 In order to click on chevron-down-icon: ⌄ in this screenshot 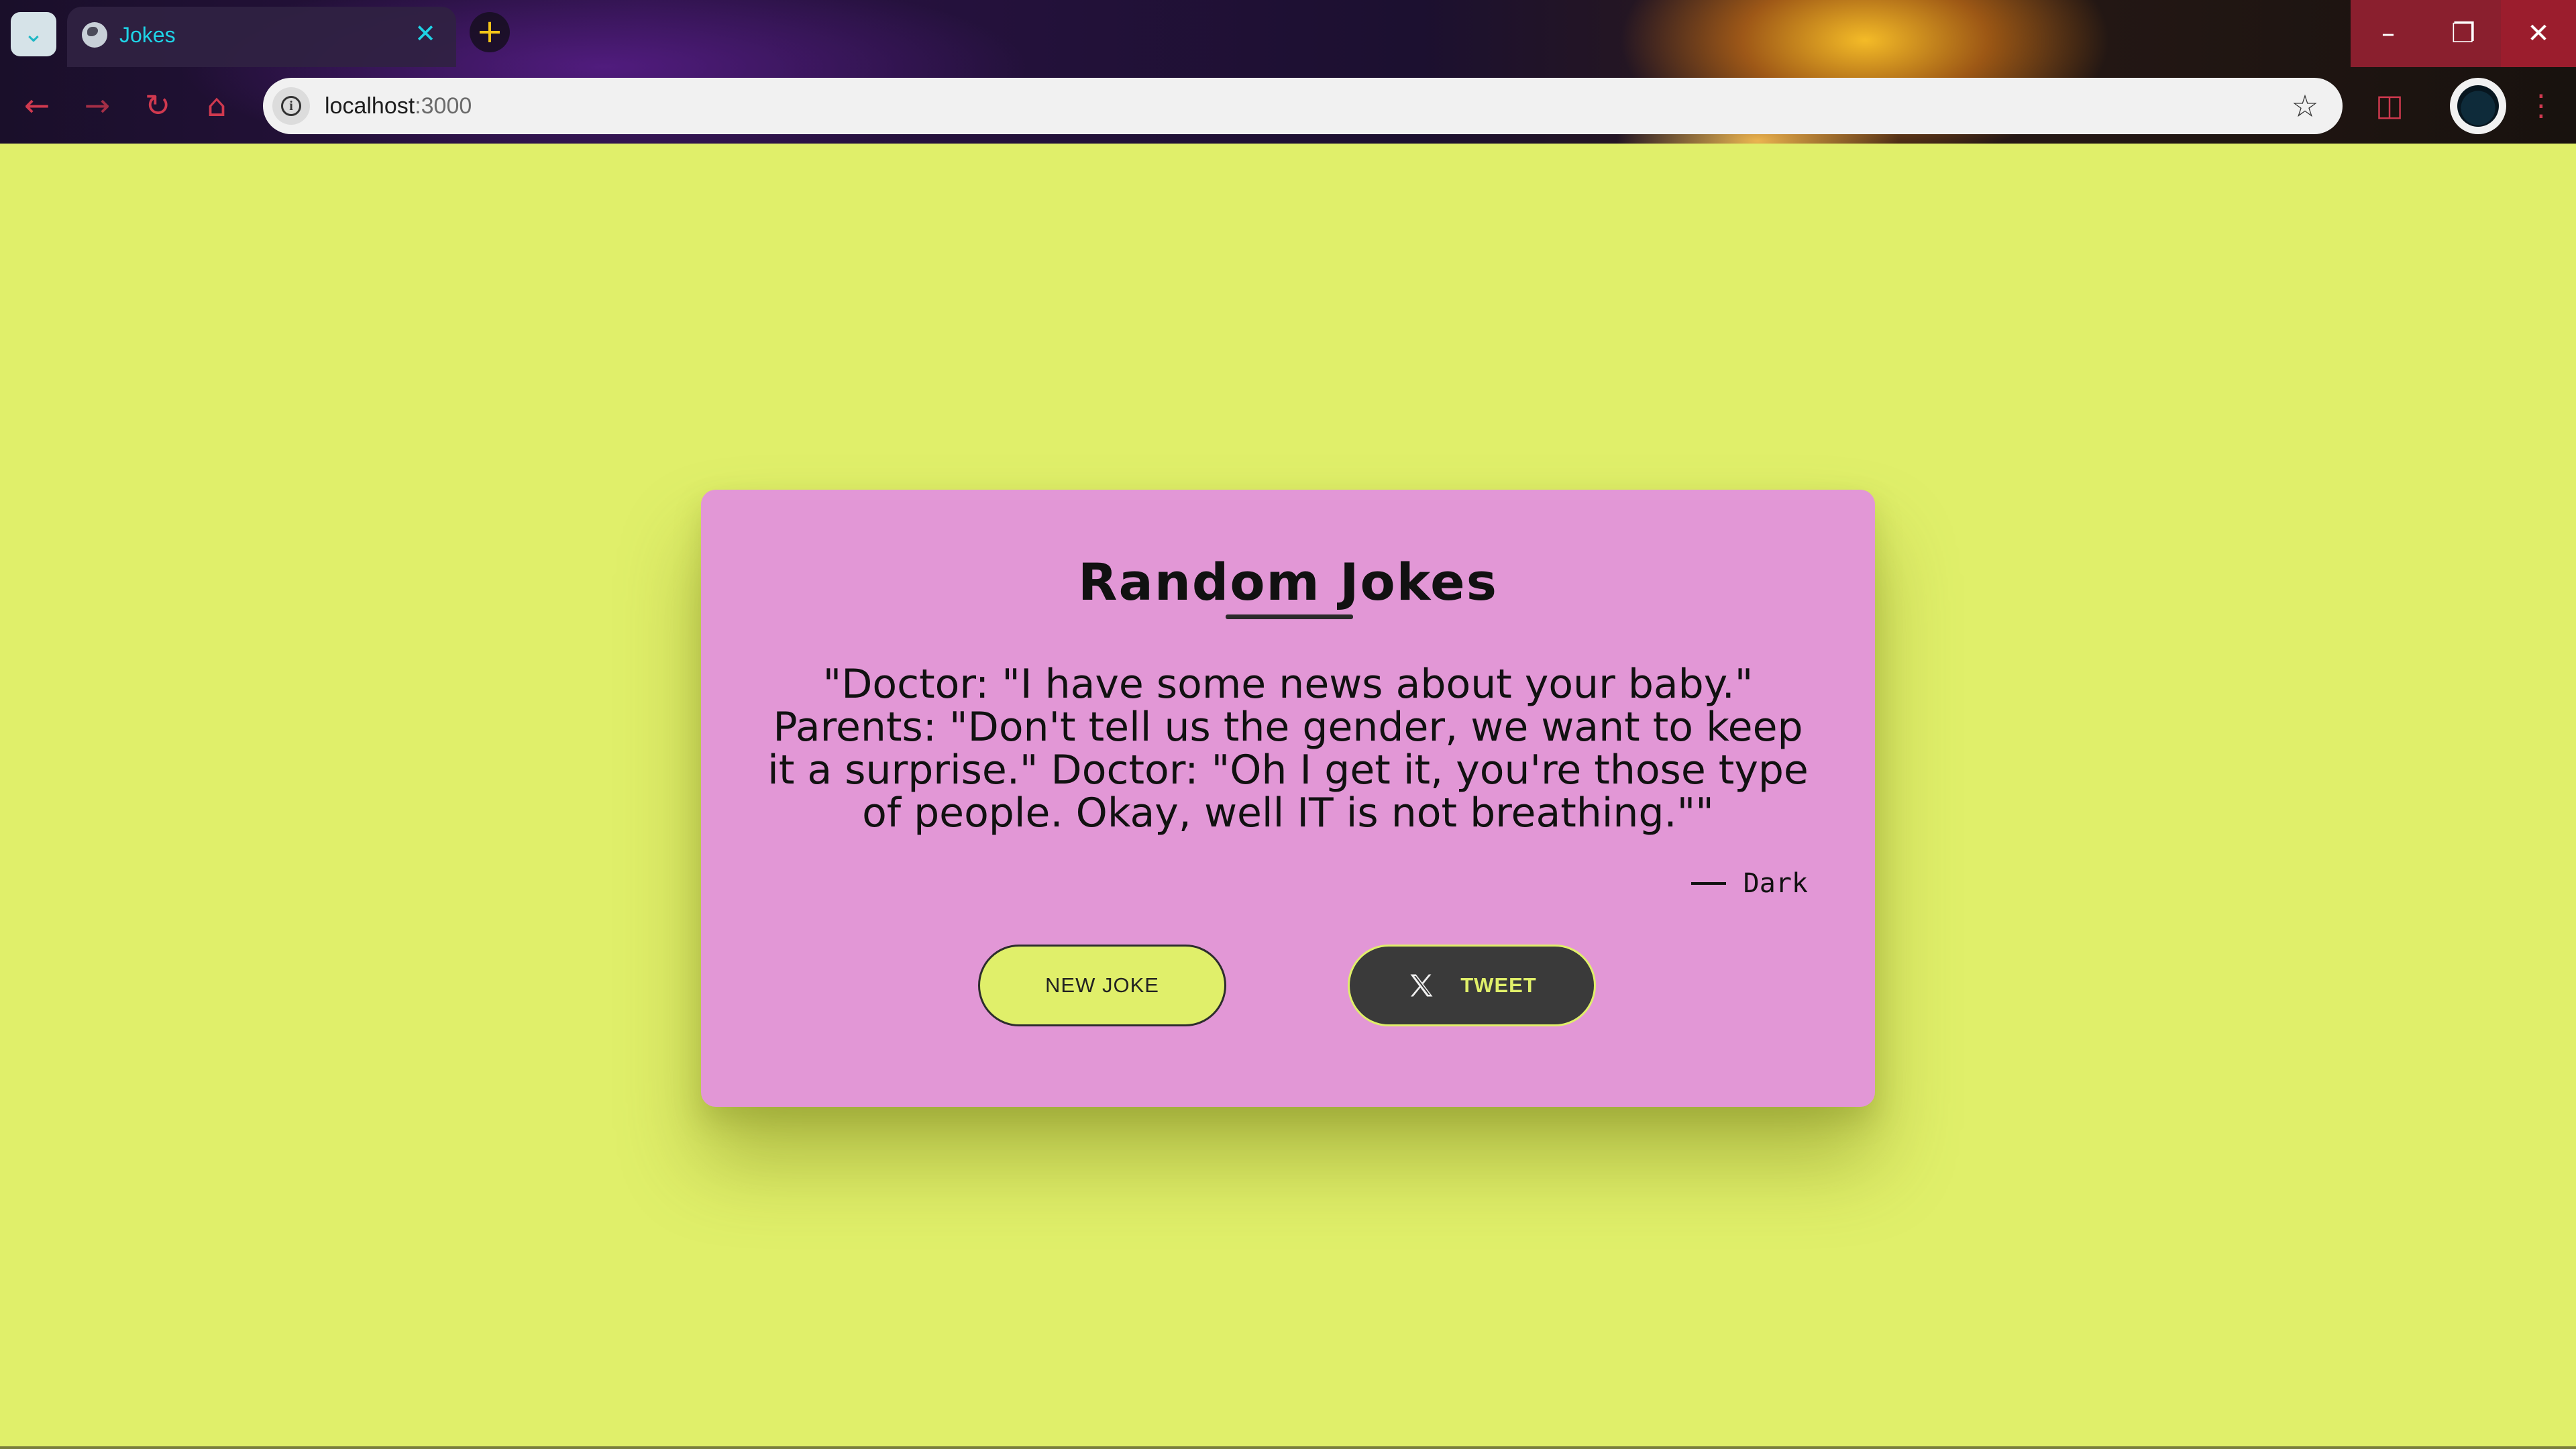, I will do `click(33, 34)`.